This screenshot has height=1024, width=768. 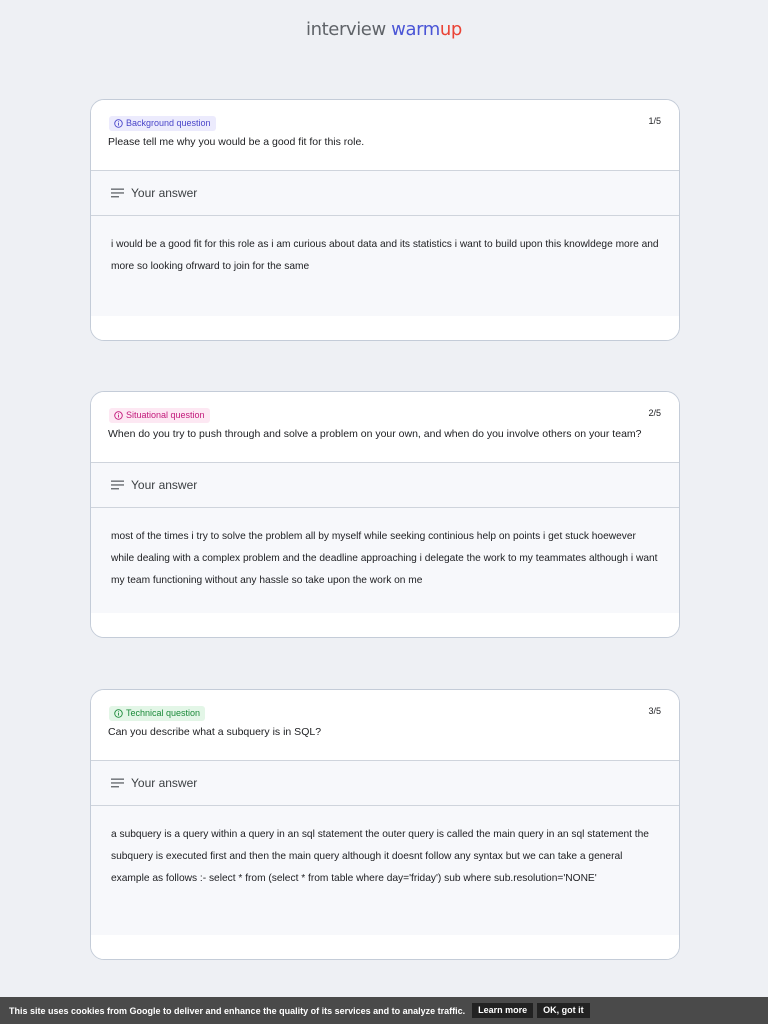 What do you see at coordinates (349, 29) in the screenshot?
I see `logo-text-interview: interview` at bounding box center [349, 29].